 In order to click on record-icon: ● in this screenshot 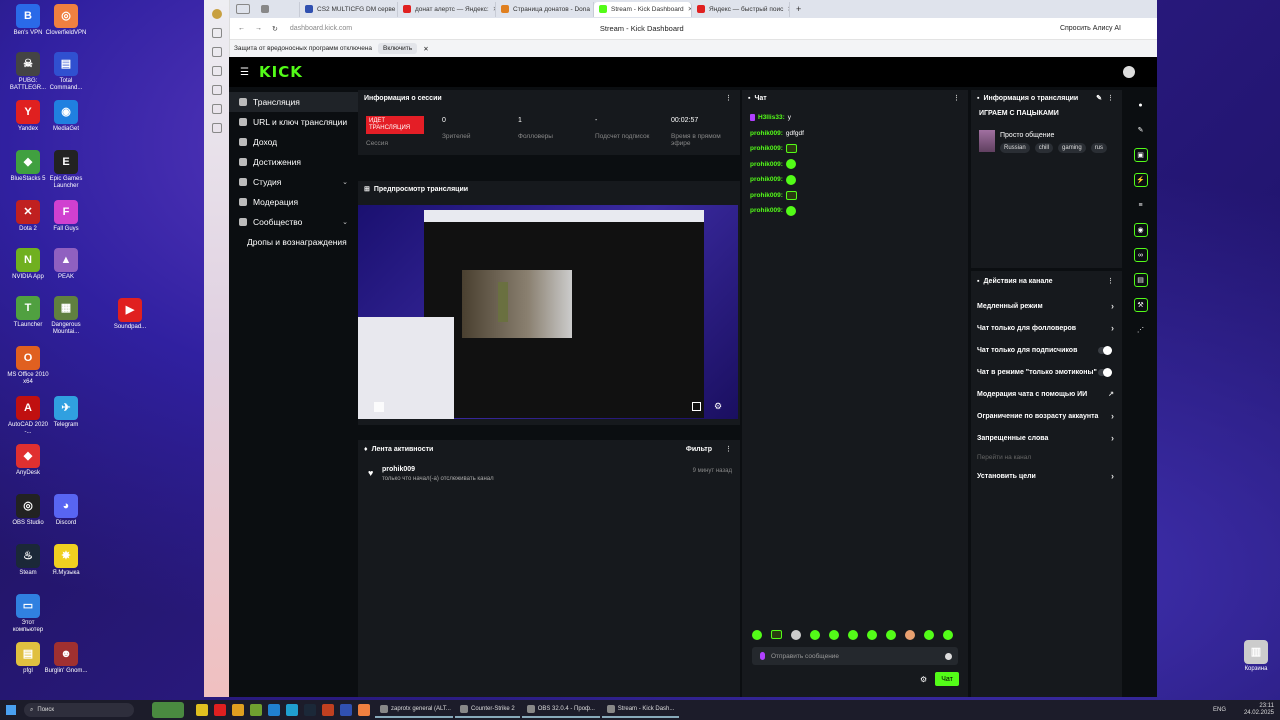, I will do `click(1141, 105)`.